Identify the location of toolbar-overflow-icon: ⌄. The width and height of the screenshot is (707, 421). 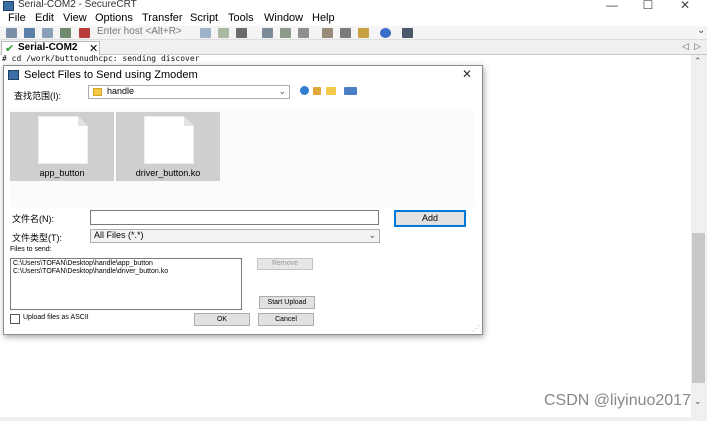
(701, 30).